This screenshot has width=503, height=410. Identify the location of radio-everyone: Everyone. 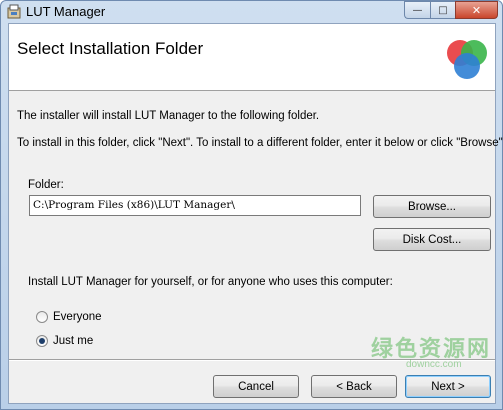
(69, 317).